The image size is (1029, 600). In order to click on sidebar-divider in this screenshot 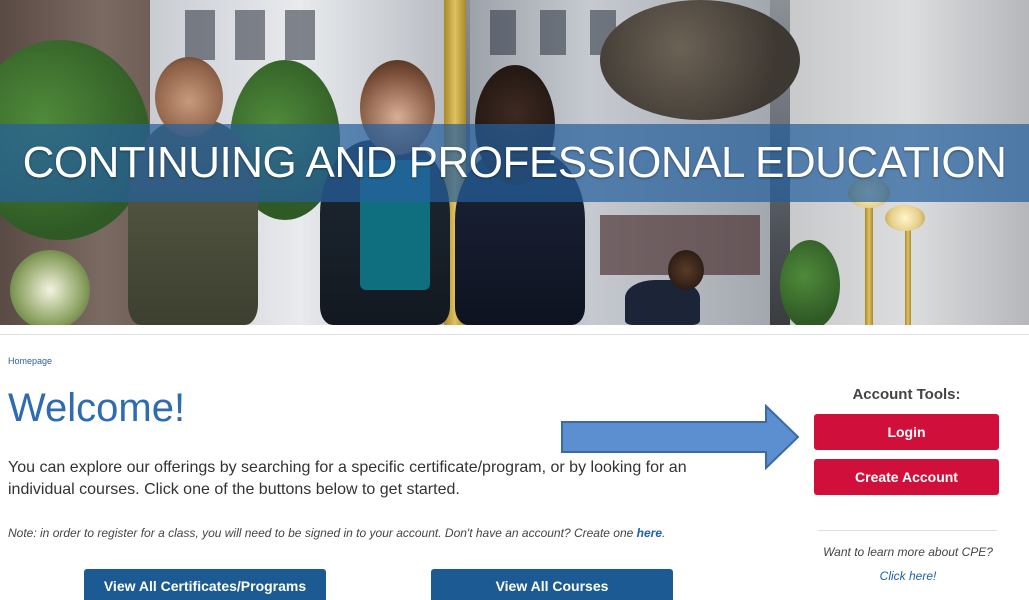, I will do `click(907, 530)`.